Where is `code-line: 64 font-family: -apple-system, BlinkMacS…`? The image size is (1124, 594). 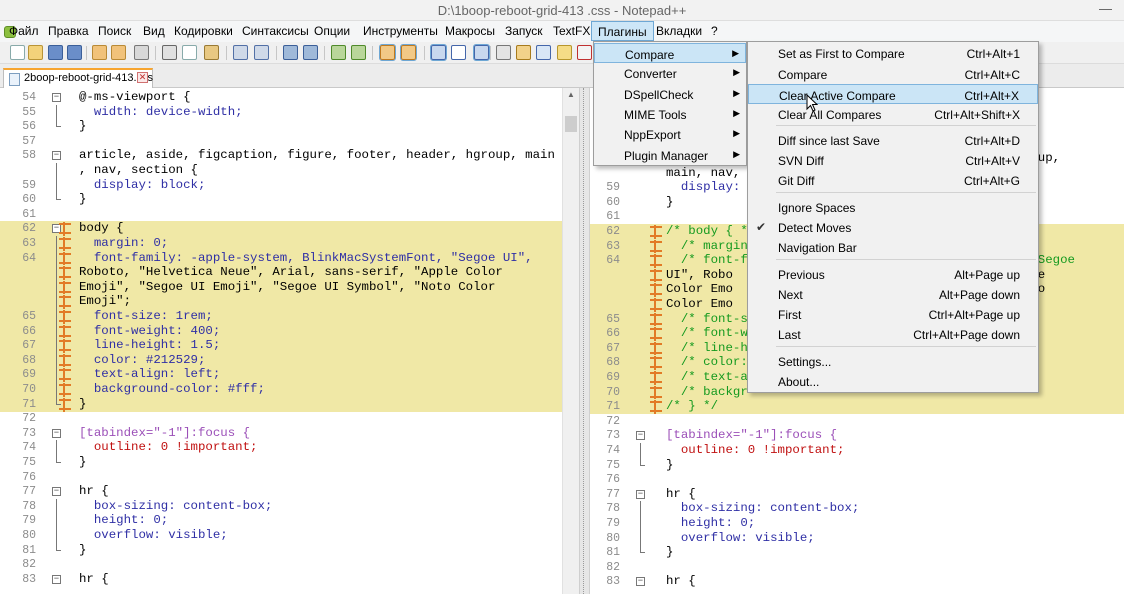
code-line: 64 font-family: -apple-system, BlinkMacS… is located at coordinates (281, 258).